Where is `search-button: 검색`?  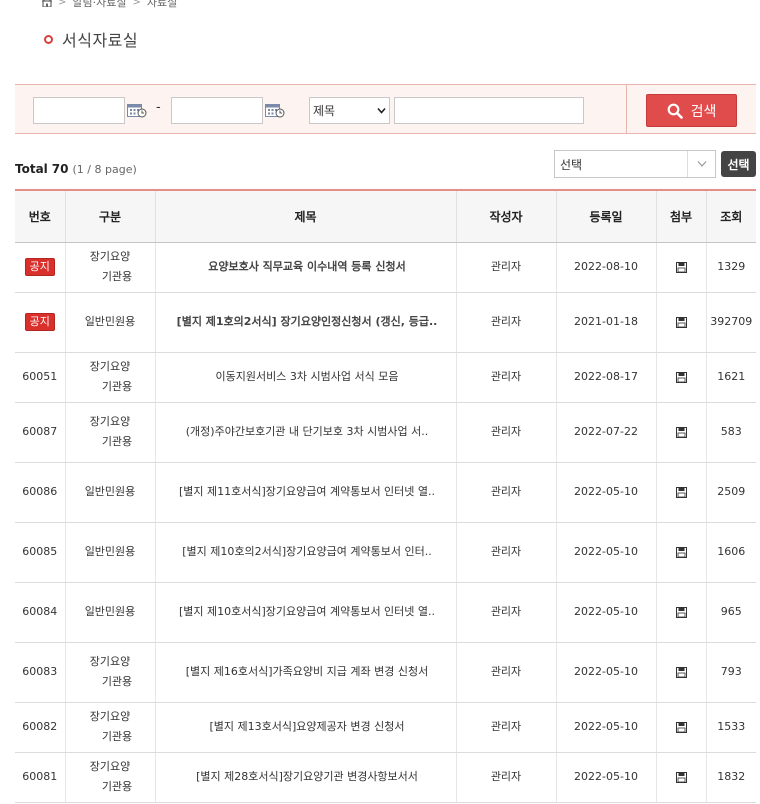 search-button: 검색 is located at coordinates (691, 110).